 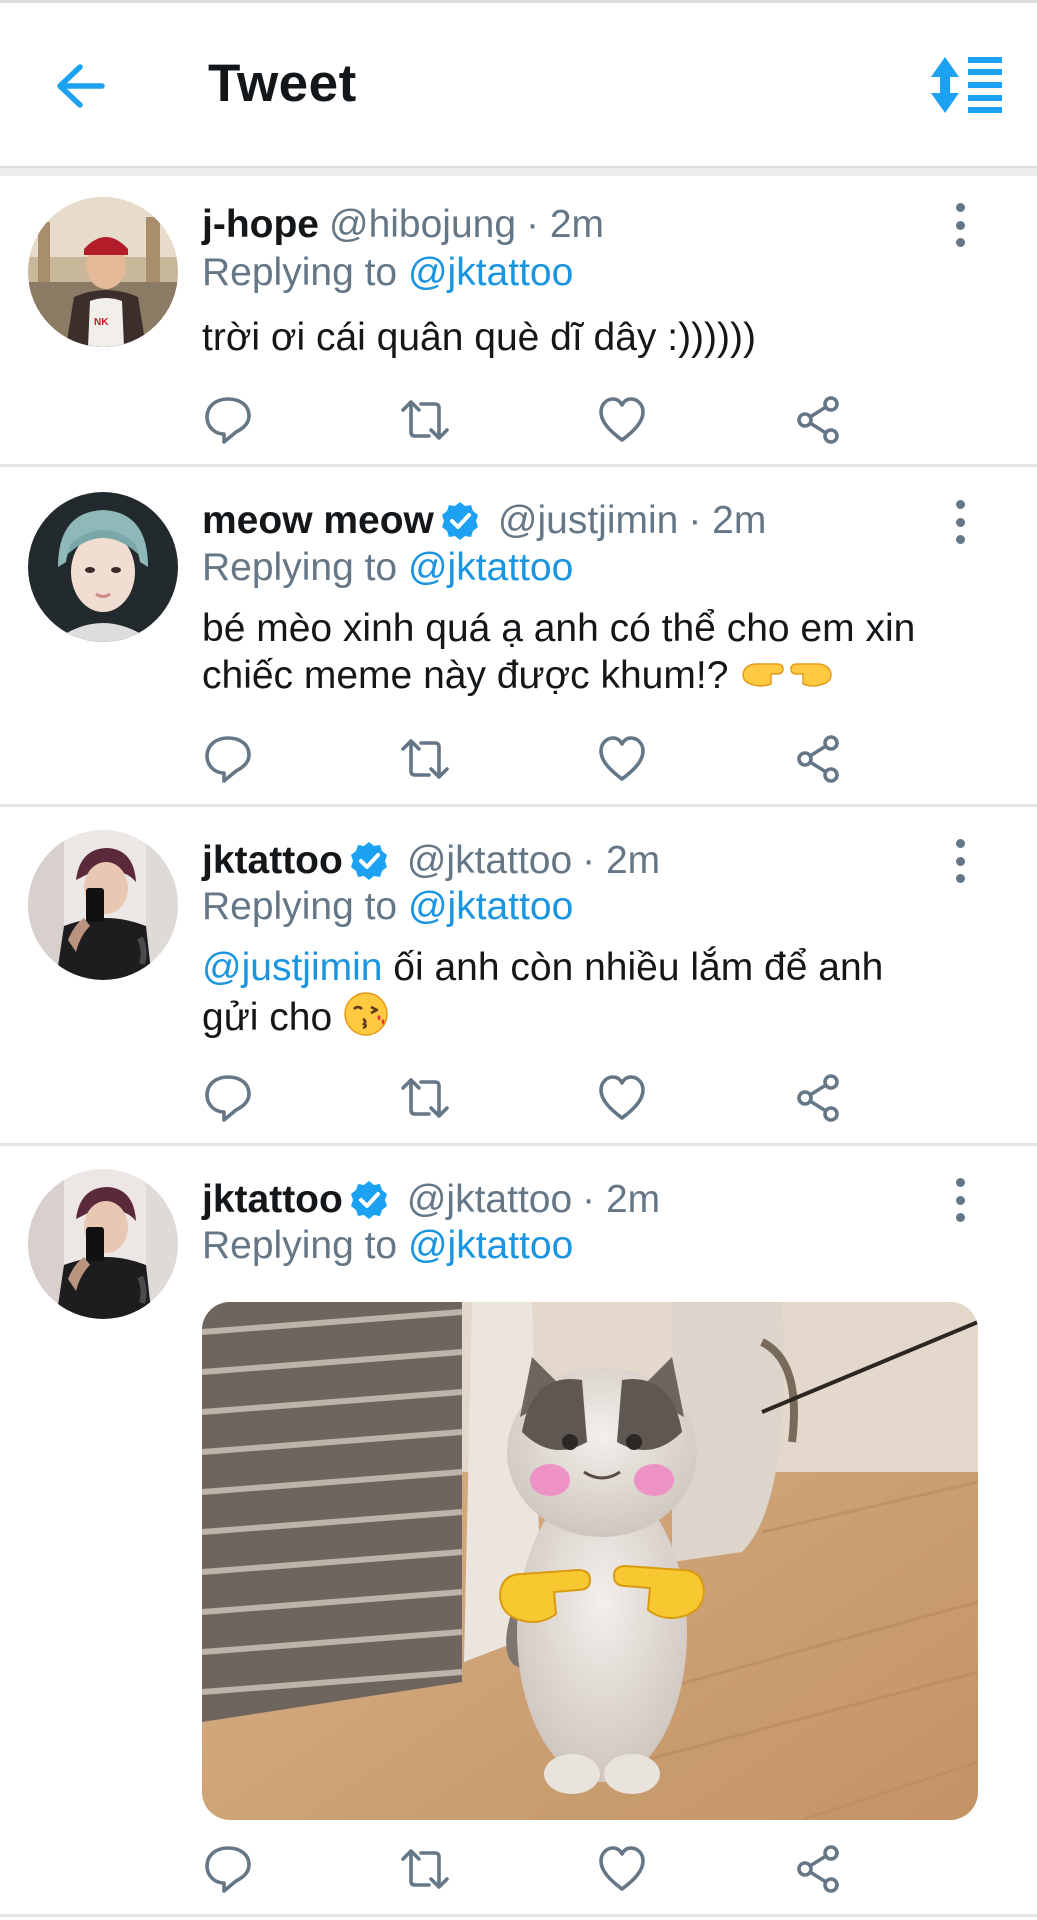 What do you see at coordinates (559, 628) in the screenshot?
I see `tweet-text-line-1: bé mèo xinh quá ạ anh có thể cho em xin` at bounding box center [559, 628].